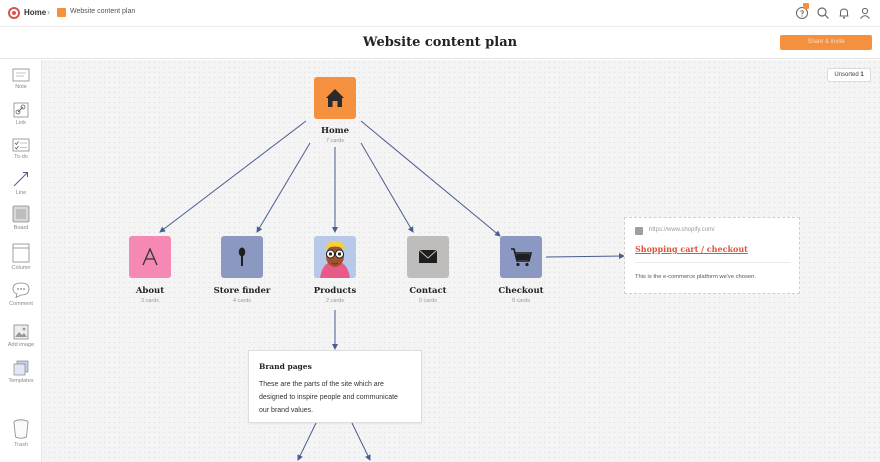  Describe the element at coordinates (806, 6) in the screenshot. I see `notification-badge` at that location.